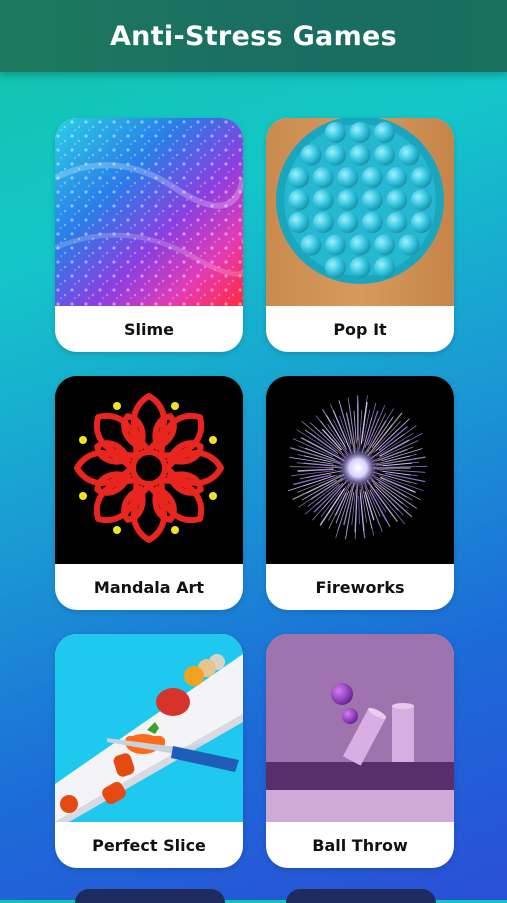  What do you see at coordinates (149, 728) in the screenshot?
I see `perfect-slice-thumbnail` at bounding box center [149, 728].